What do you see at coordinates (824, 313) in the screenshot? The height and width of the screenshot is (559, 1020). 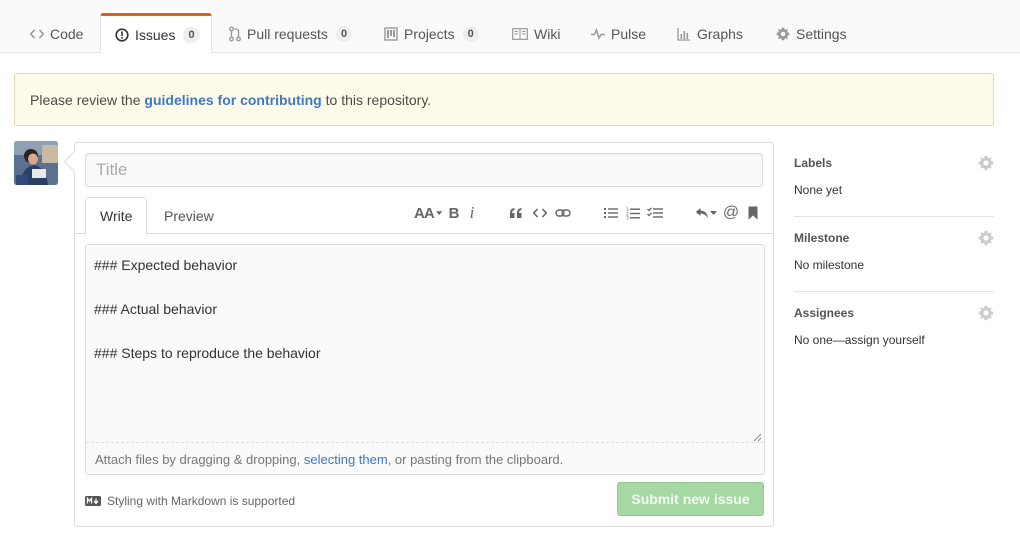 I see `assignees-heading: Assignees` at bounding box center [824, 313].